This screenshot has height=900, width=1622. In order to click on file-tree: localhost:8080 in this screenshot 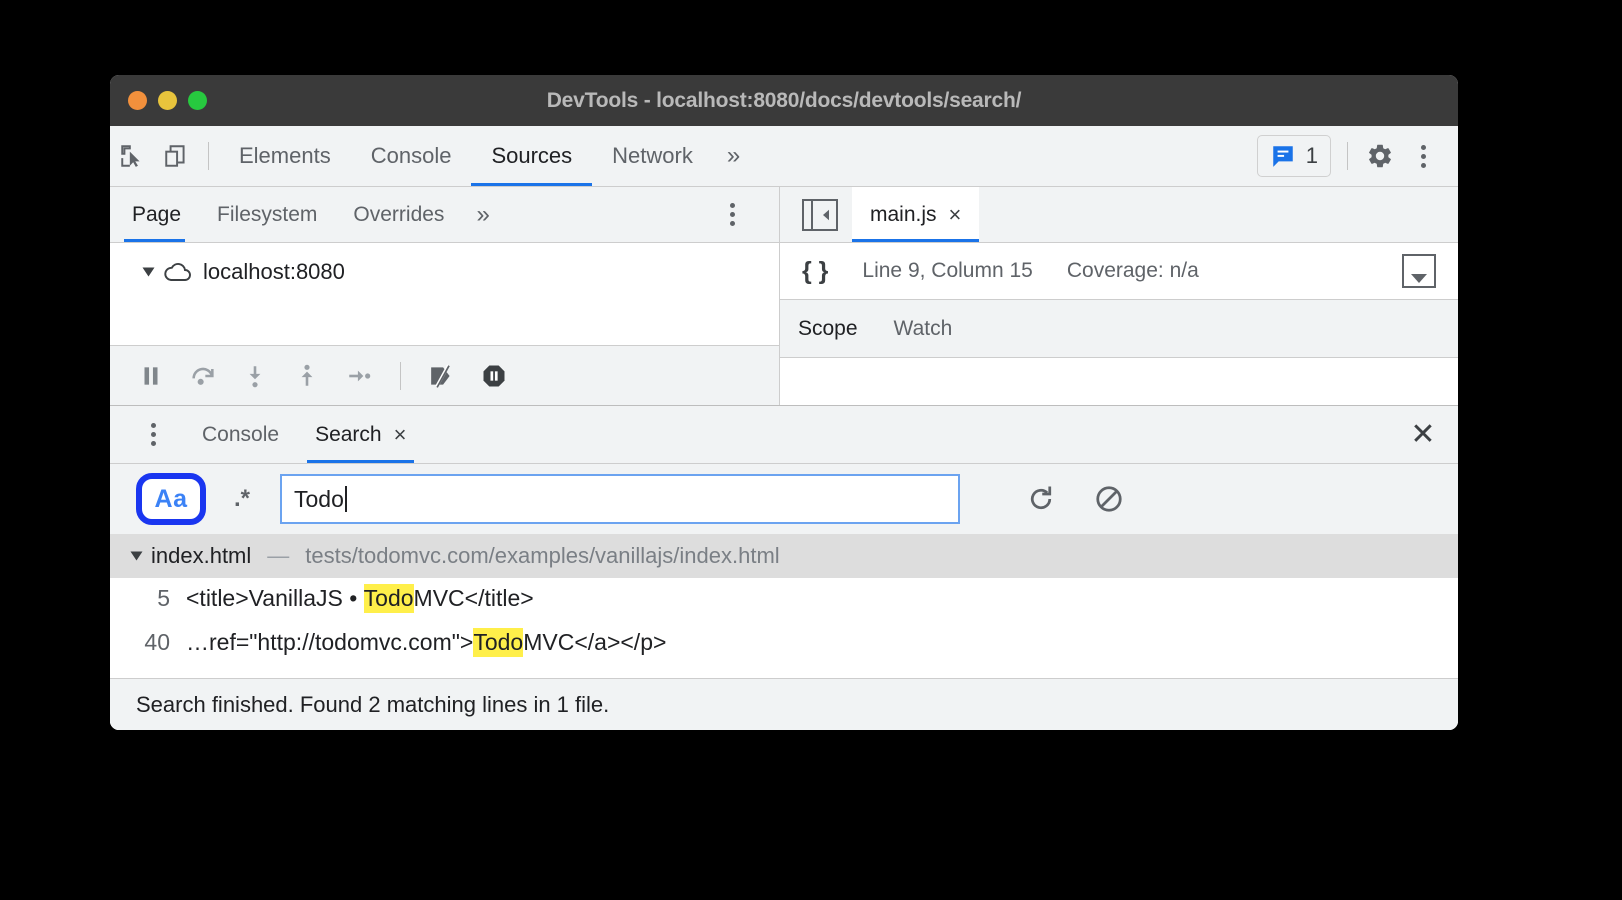, I will do `click(444, 294)`.